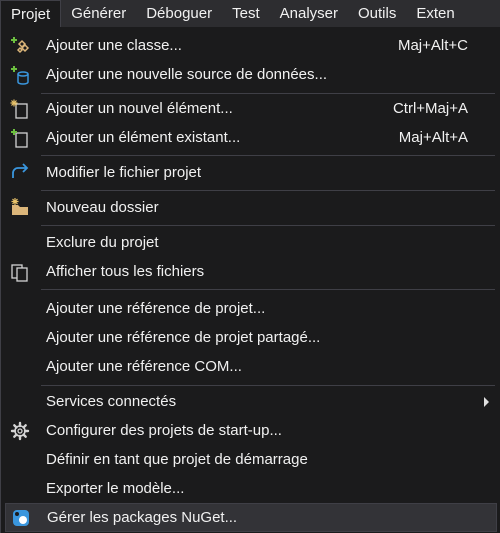  I want to click on menu-item-connected-services: Services connectés, so click(250, 401).